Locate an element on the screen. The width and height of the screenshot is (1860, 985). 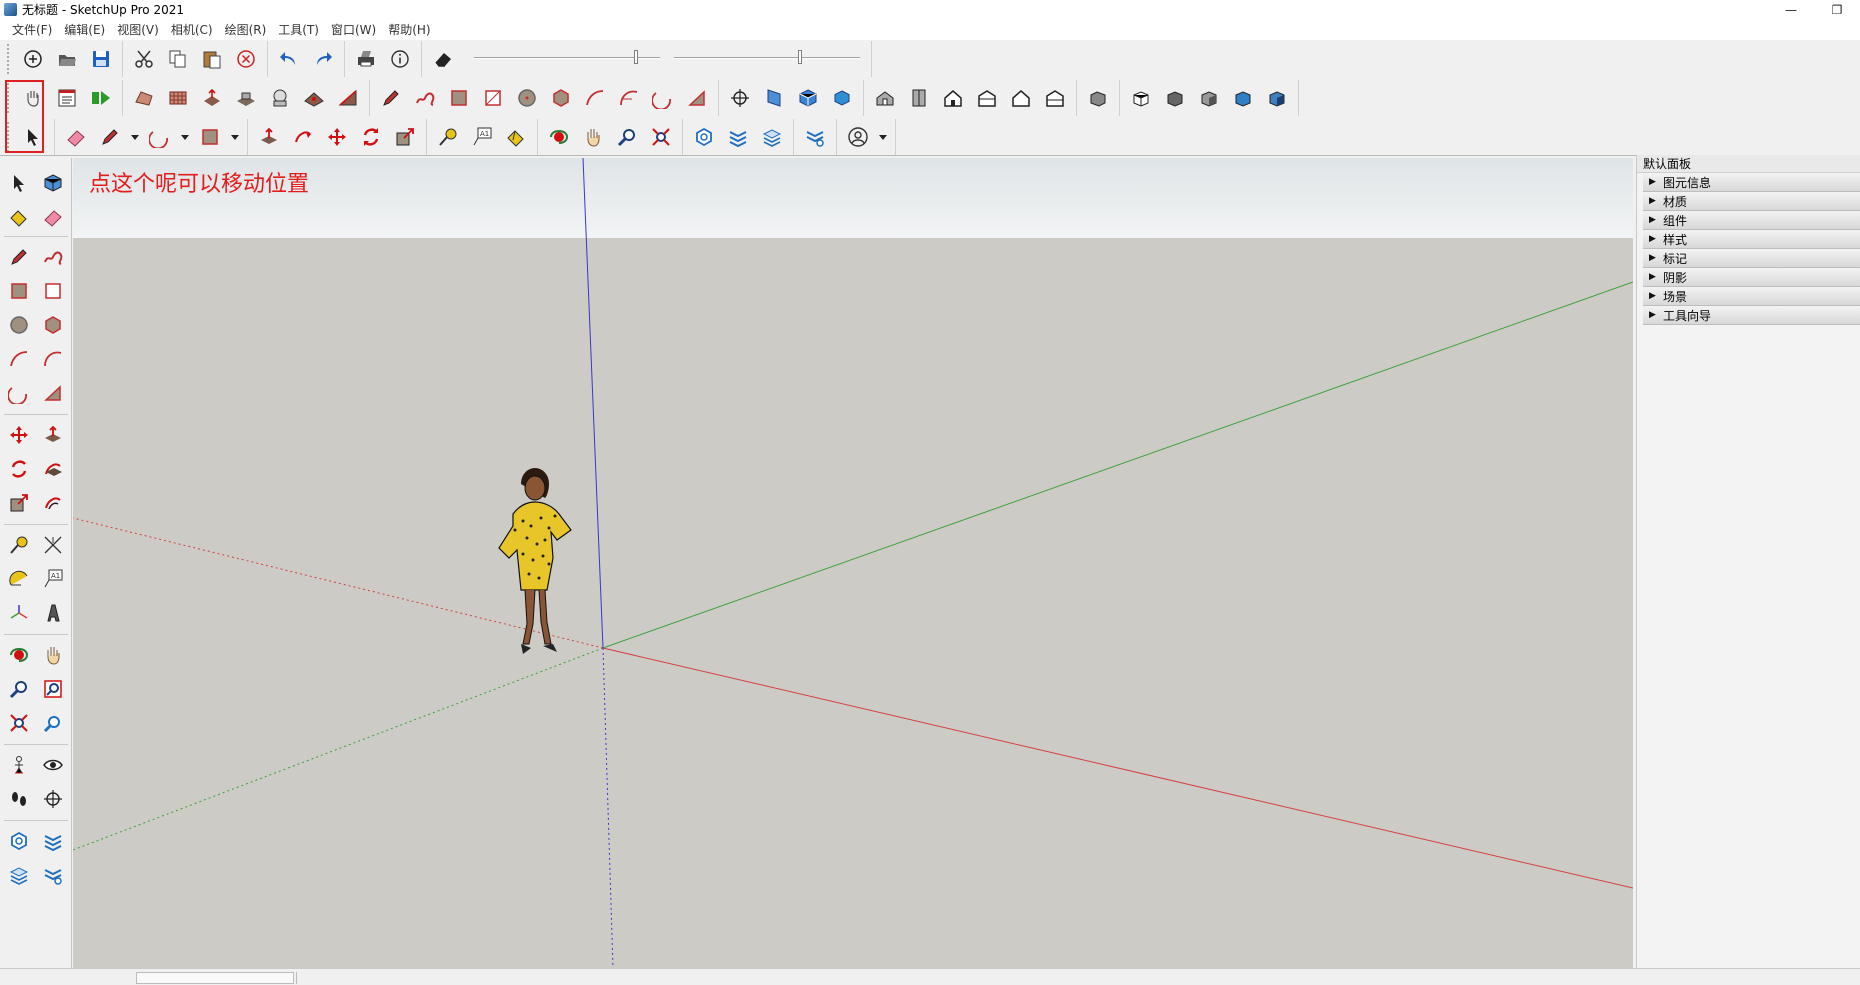
outliner-button is located at coordinates (67, 98).